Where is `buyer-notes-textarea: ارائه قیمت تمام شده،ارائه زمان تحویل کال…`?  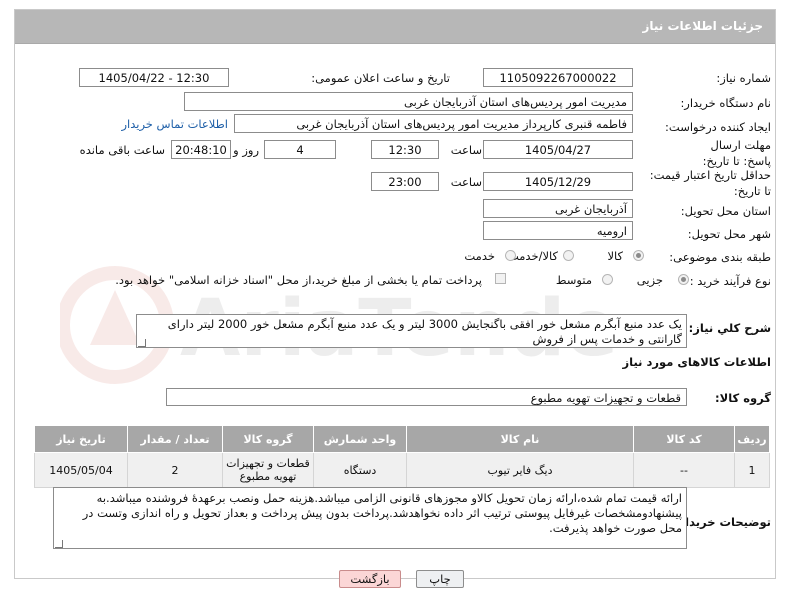
buyer-notes-textarea: ارائه قیمت تمام شده،ارائه زمان تحویل کال… is located at coordinates (370, 518).